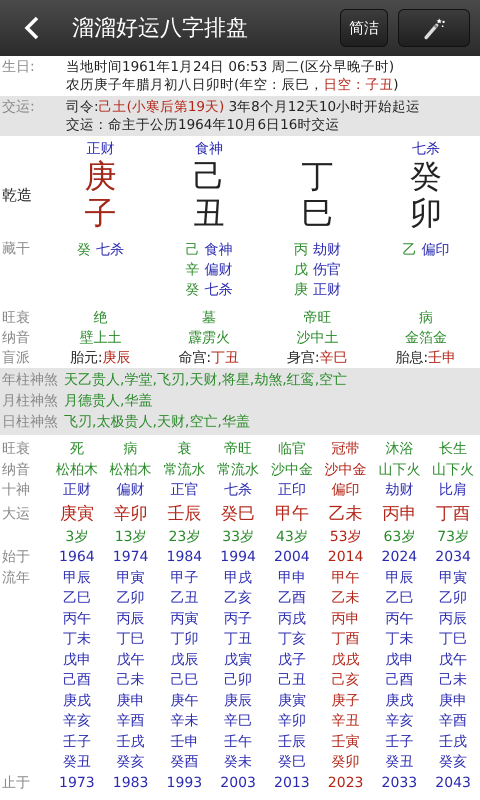  What do you see at coordinates (16, 249) in the screenshot?
I see `row-label: 藏干` at bounding box center [16, 249].